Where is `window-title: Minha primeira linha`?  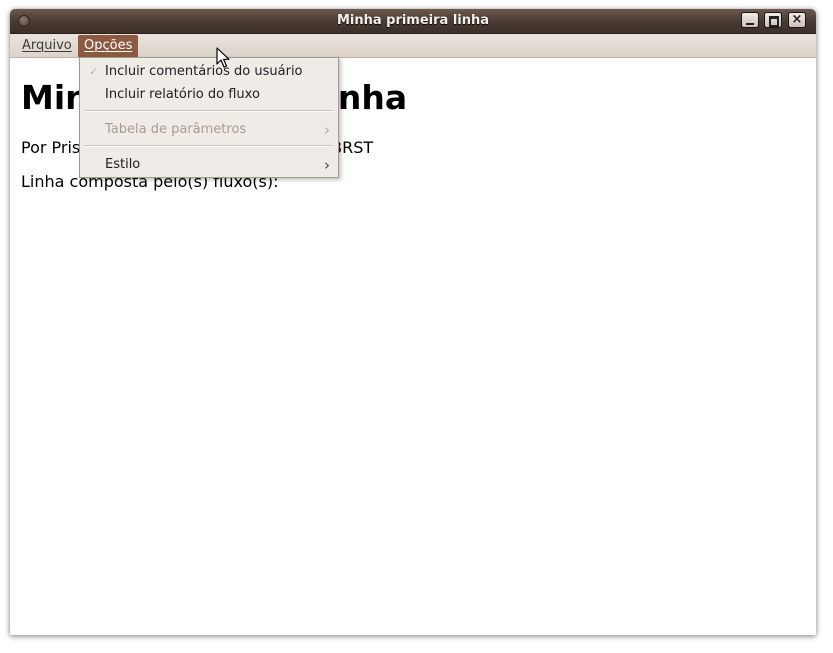 window-title: Minha primeira linha is located at coordinates (413, 20).